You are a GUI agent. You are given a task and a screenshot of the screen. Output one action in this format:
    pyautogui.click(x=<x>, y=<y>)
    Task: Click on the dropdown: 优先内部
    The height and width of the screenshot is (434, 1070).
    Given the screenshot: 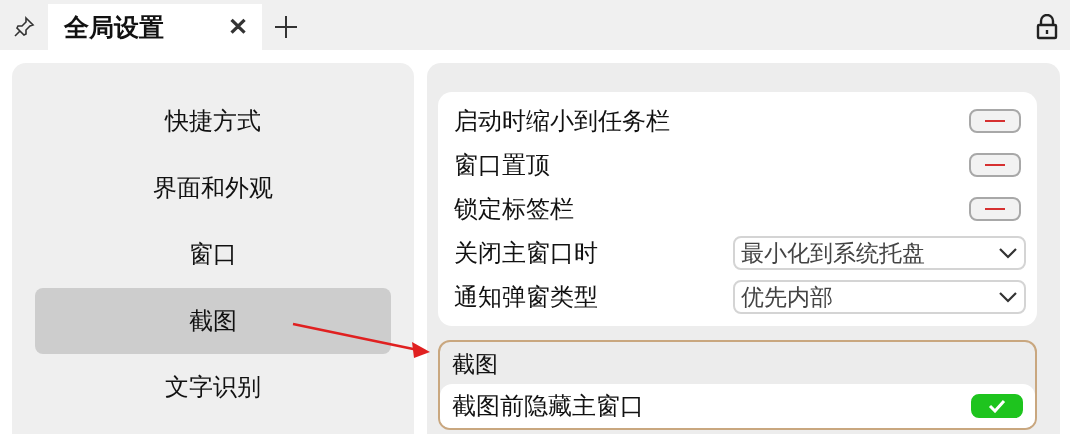 What is the action you would take?
    pyautogui.click(x=879, y=297)
    